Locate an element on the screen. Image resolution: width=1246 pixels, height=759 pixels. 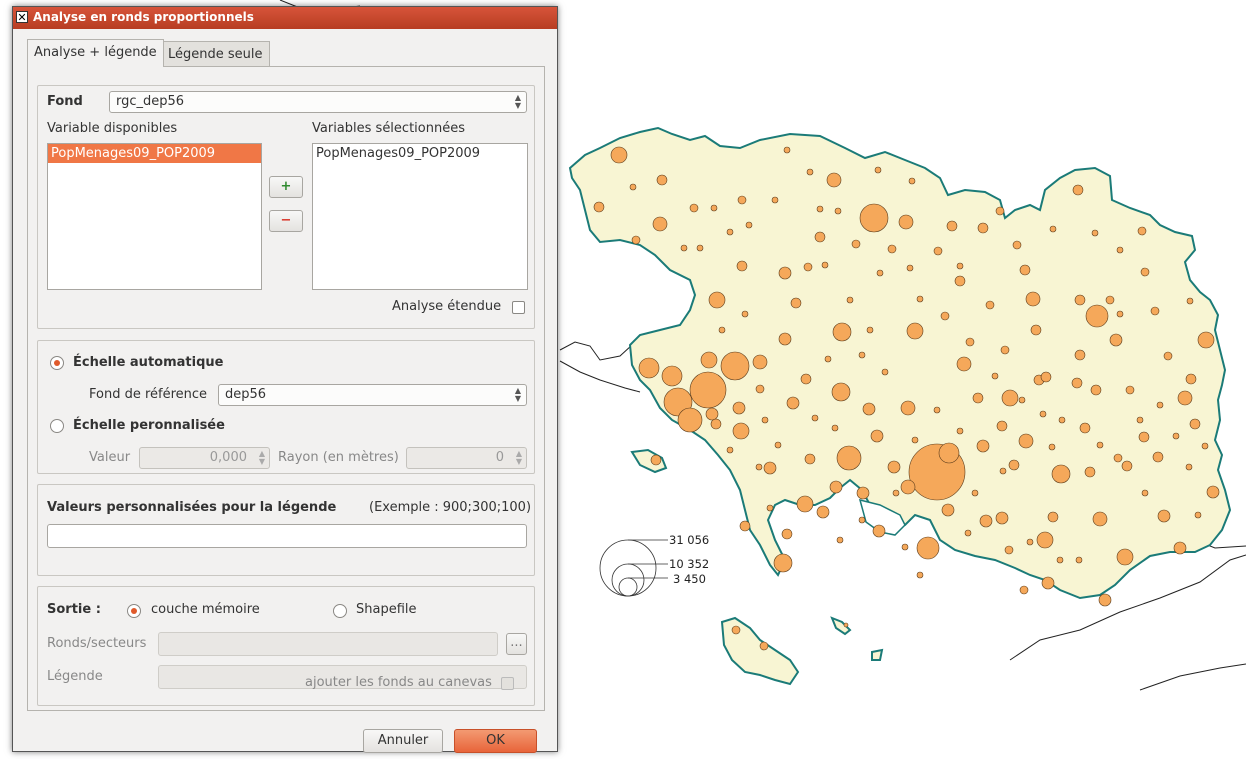
available-variables-list: PopMenages09_POP2009 is located at coordinates (154, 216).